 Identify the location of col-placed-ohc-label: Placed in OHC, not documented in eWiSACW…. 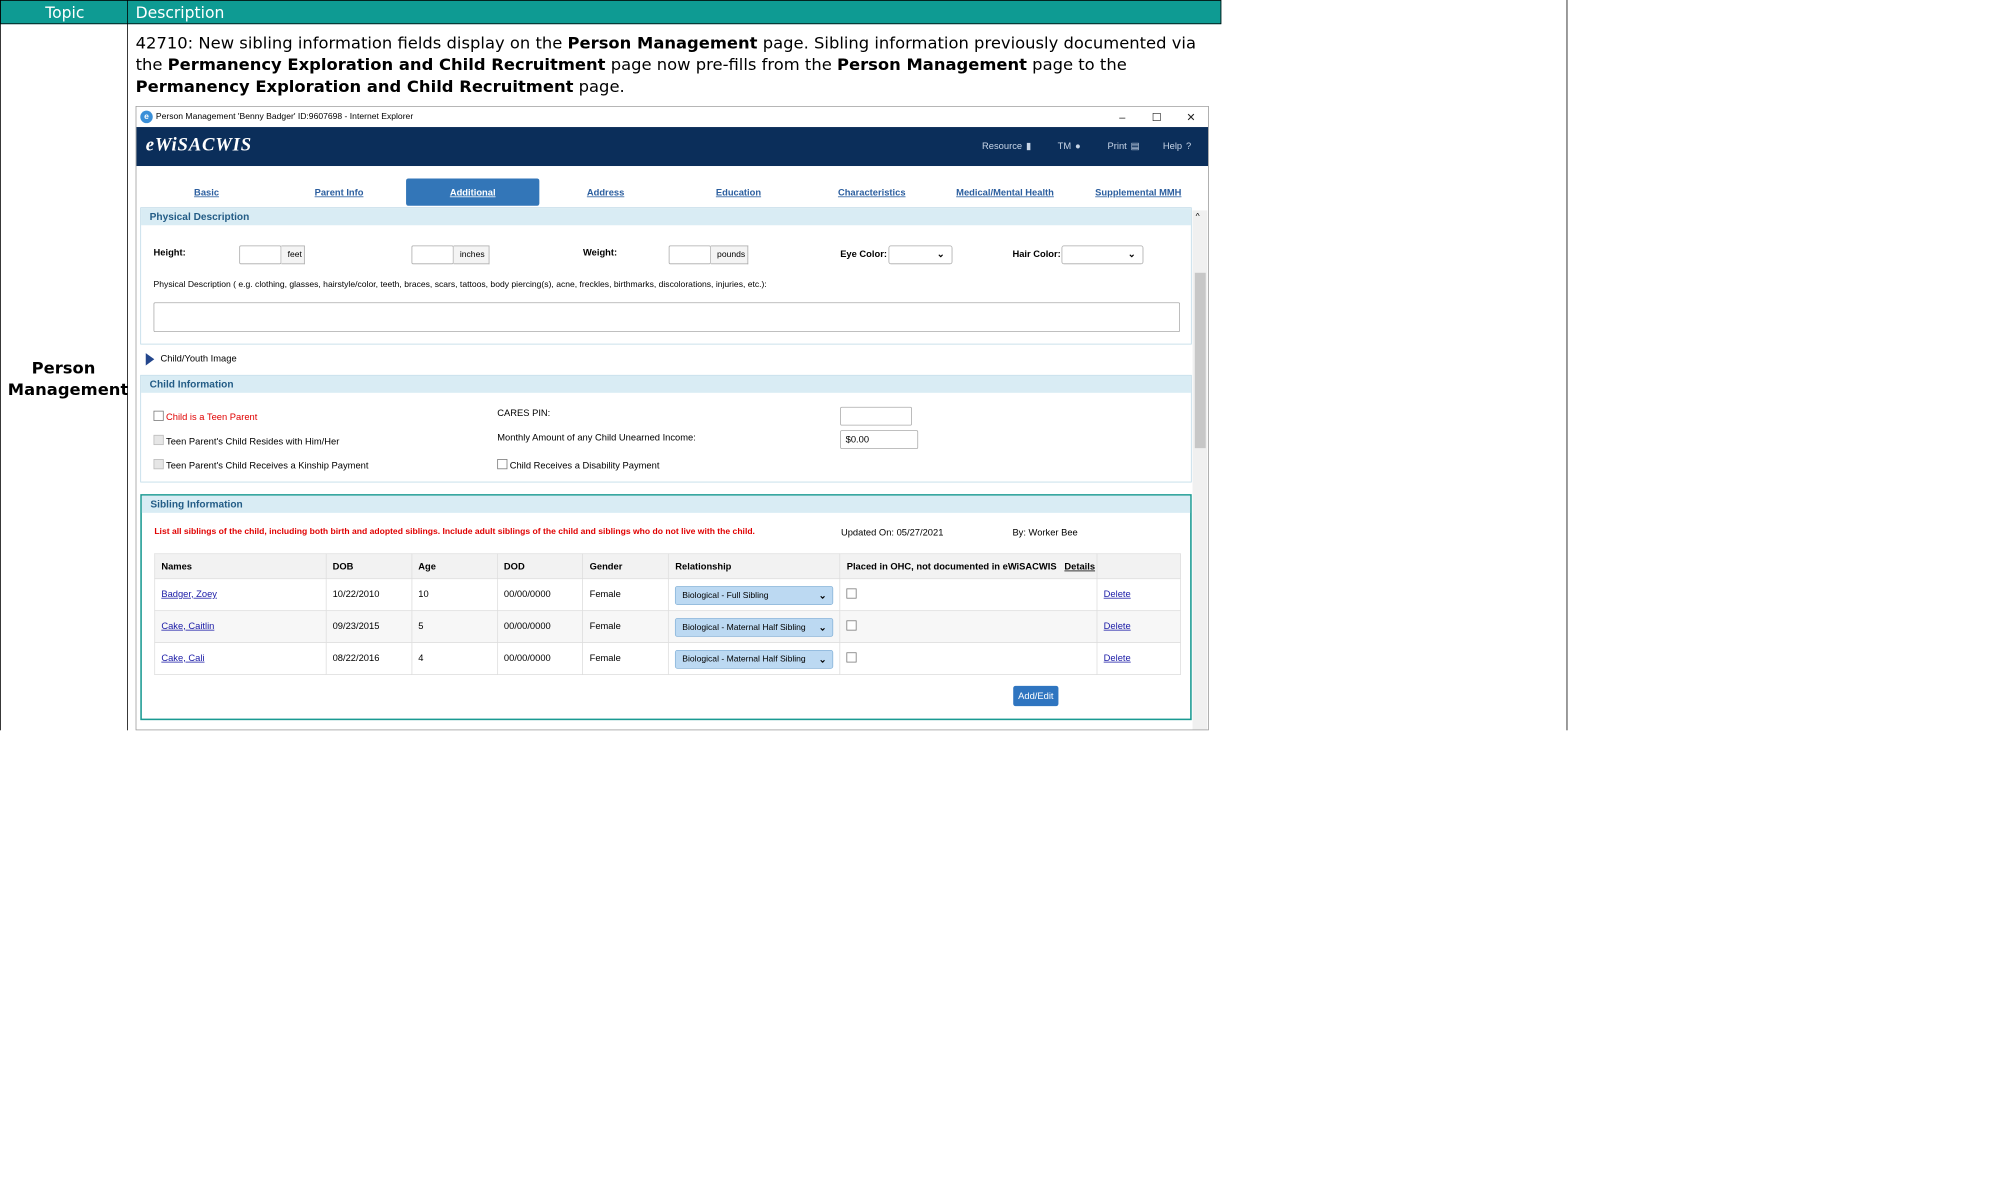
(951, 566).